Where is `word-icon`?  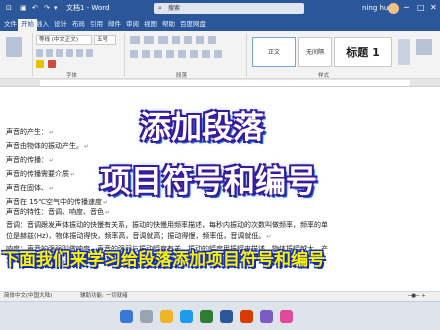 word-icon is located at coordinates (226, 316).